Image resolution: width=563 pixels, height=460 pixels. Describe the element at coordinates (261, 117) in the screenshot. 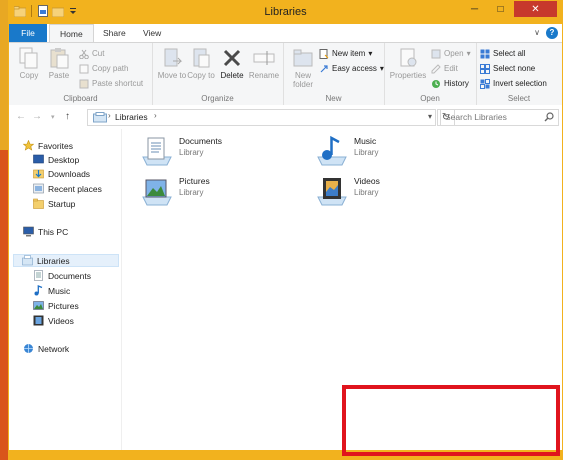

I see `address-box: › Libraries › ▾` at that location.